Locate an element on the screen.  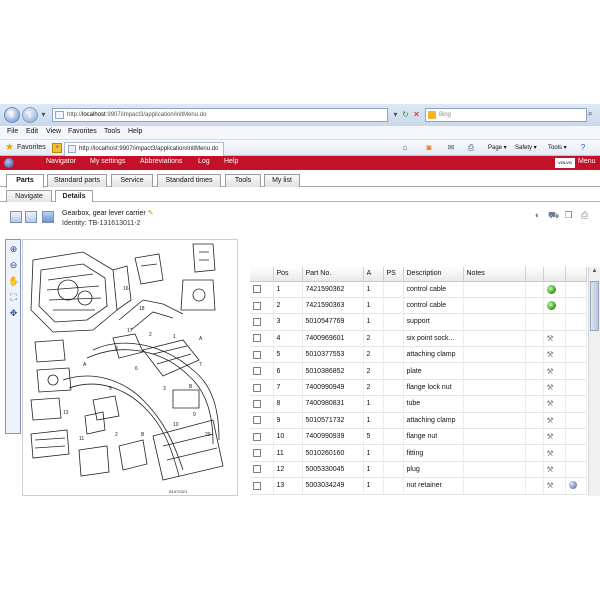
menu-favorites: Favorites is located at coordinates (82, 131).